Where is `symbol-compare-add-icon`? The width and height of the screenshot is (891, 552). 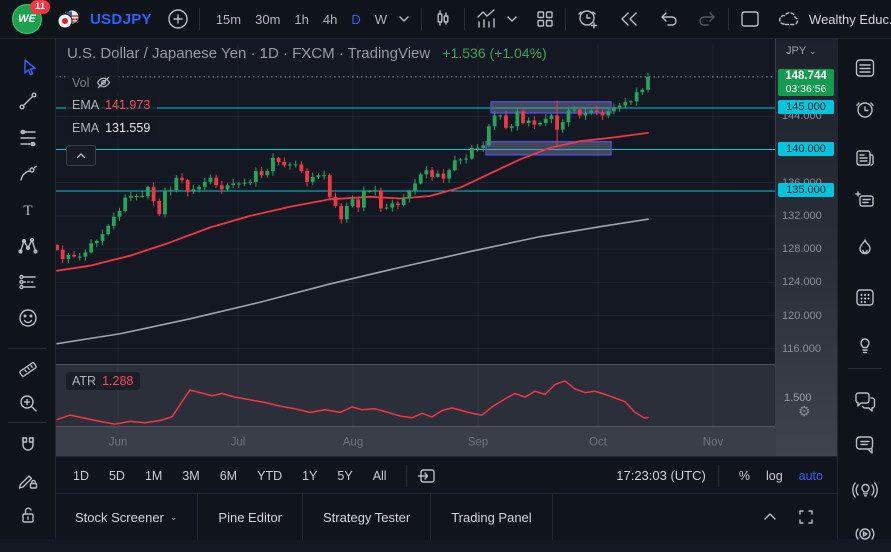
symbol-compare-add-icon is located at coordinates (178, 19).